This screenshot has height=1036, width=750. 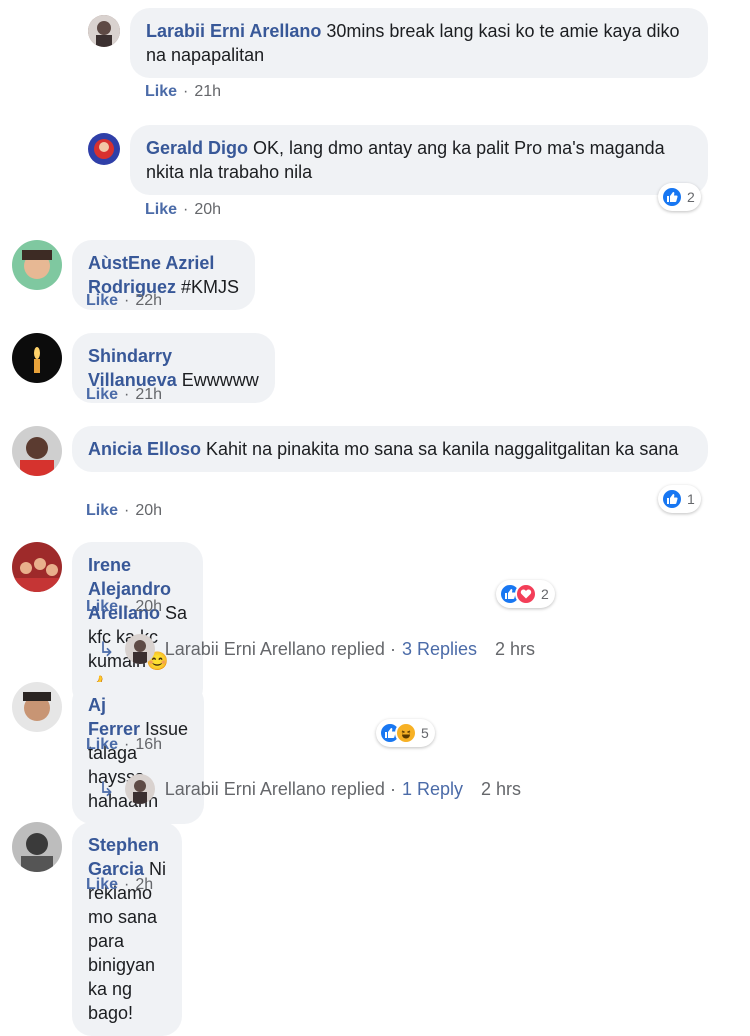 I want to click on reactions-summary: 5, so click(x=405, y=733).